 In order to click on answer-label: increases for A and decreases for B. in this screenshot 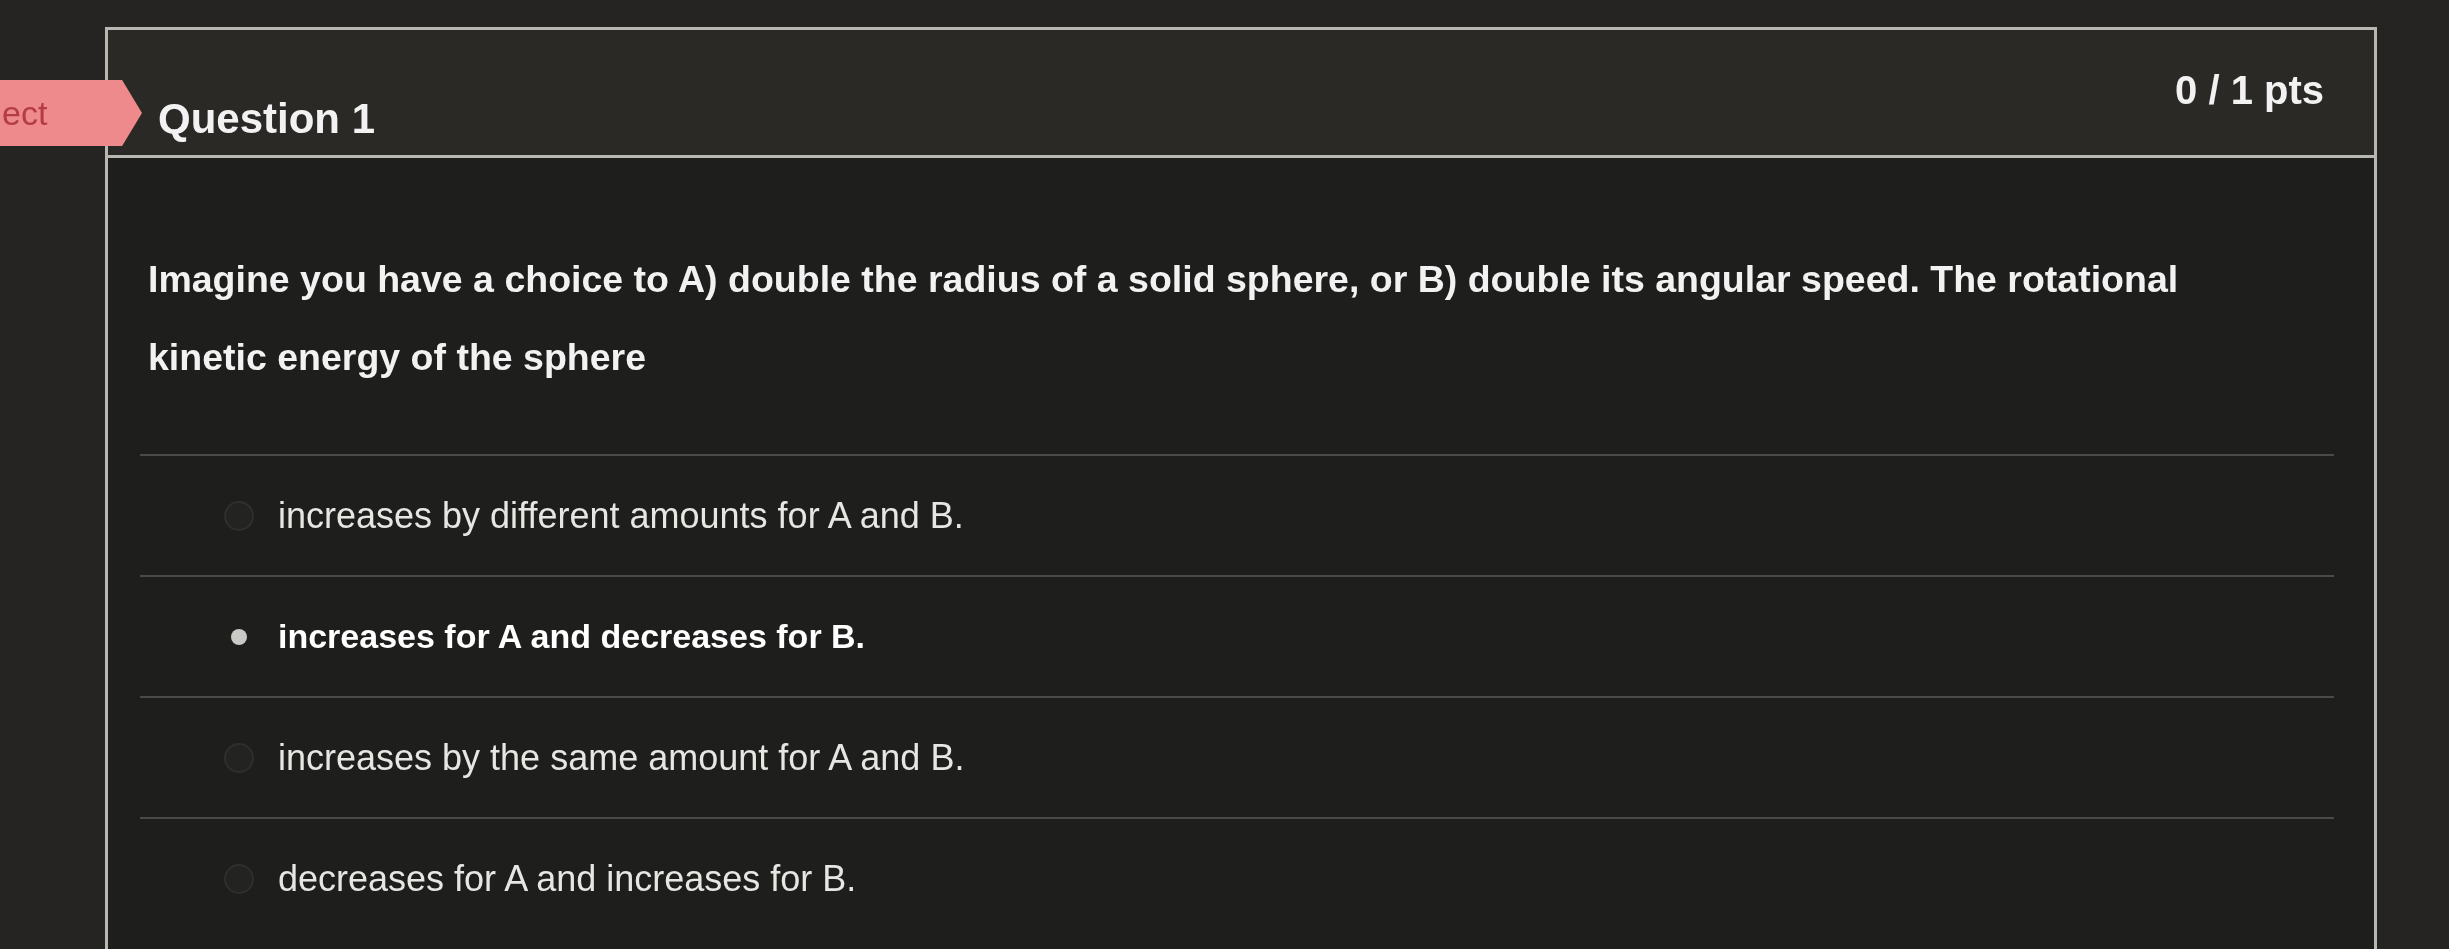, I will do `click(572, 636)`.